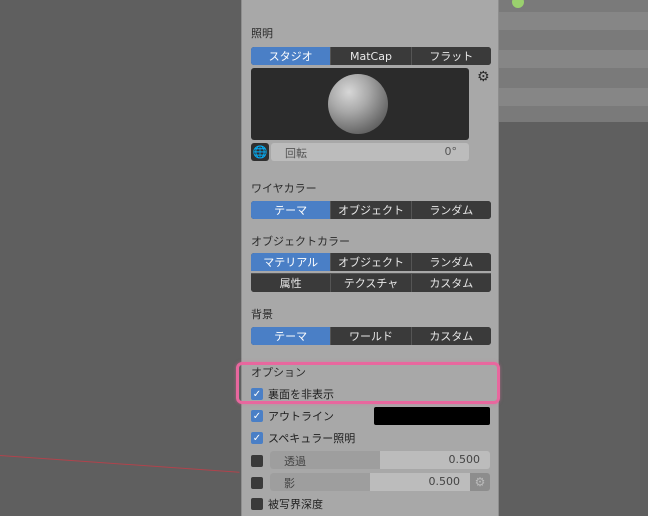 The height and width of the screenshot is (516, 648). Describe the element at coordinates (312, 438) in the screenshot. I see `specular-label: スペキュラー照明` at that location.